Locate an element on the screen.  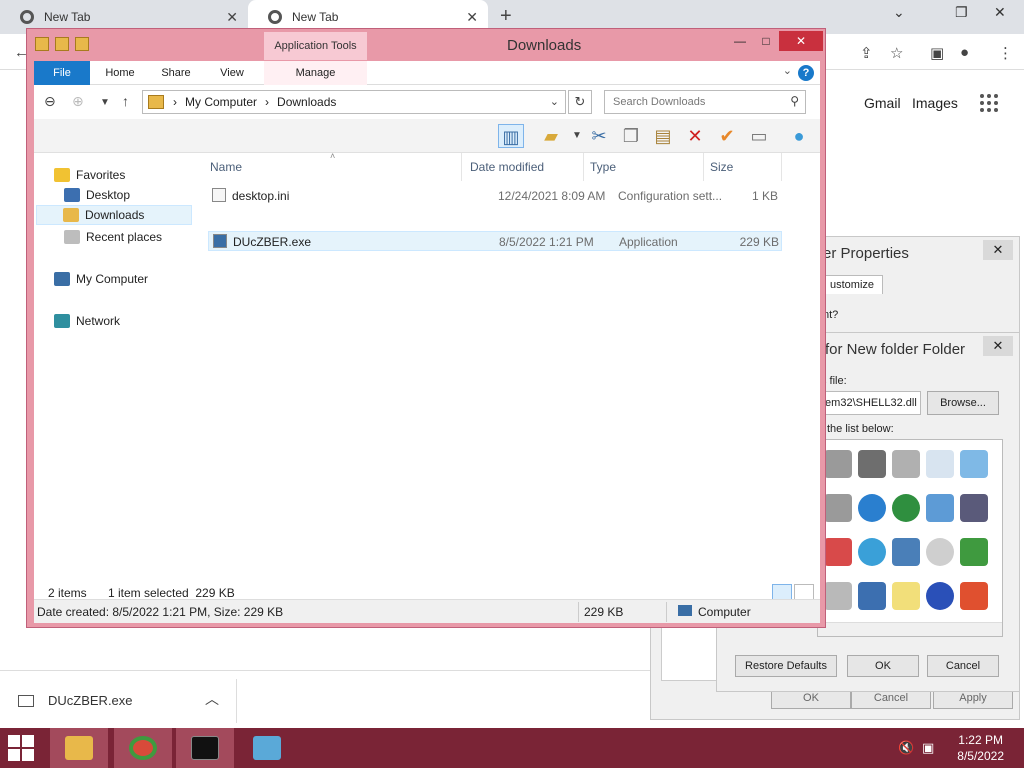
breadcrumb-downloads: Downloads is located at coordinates (306, 102).